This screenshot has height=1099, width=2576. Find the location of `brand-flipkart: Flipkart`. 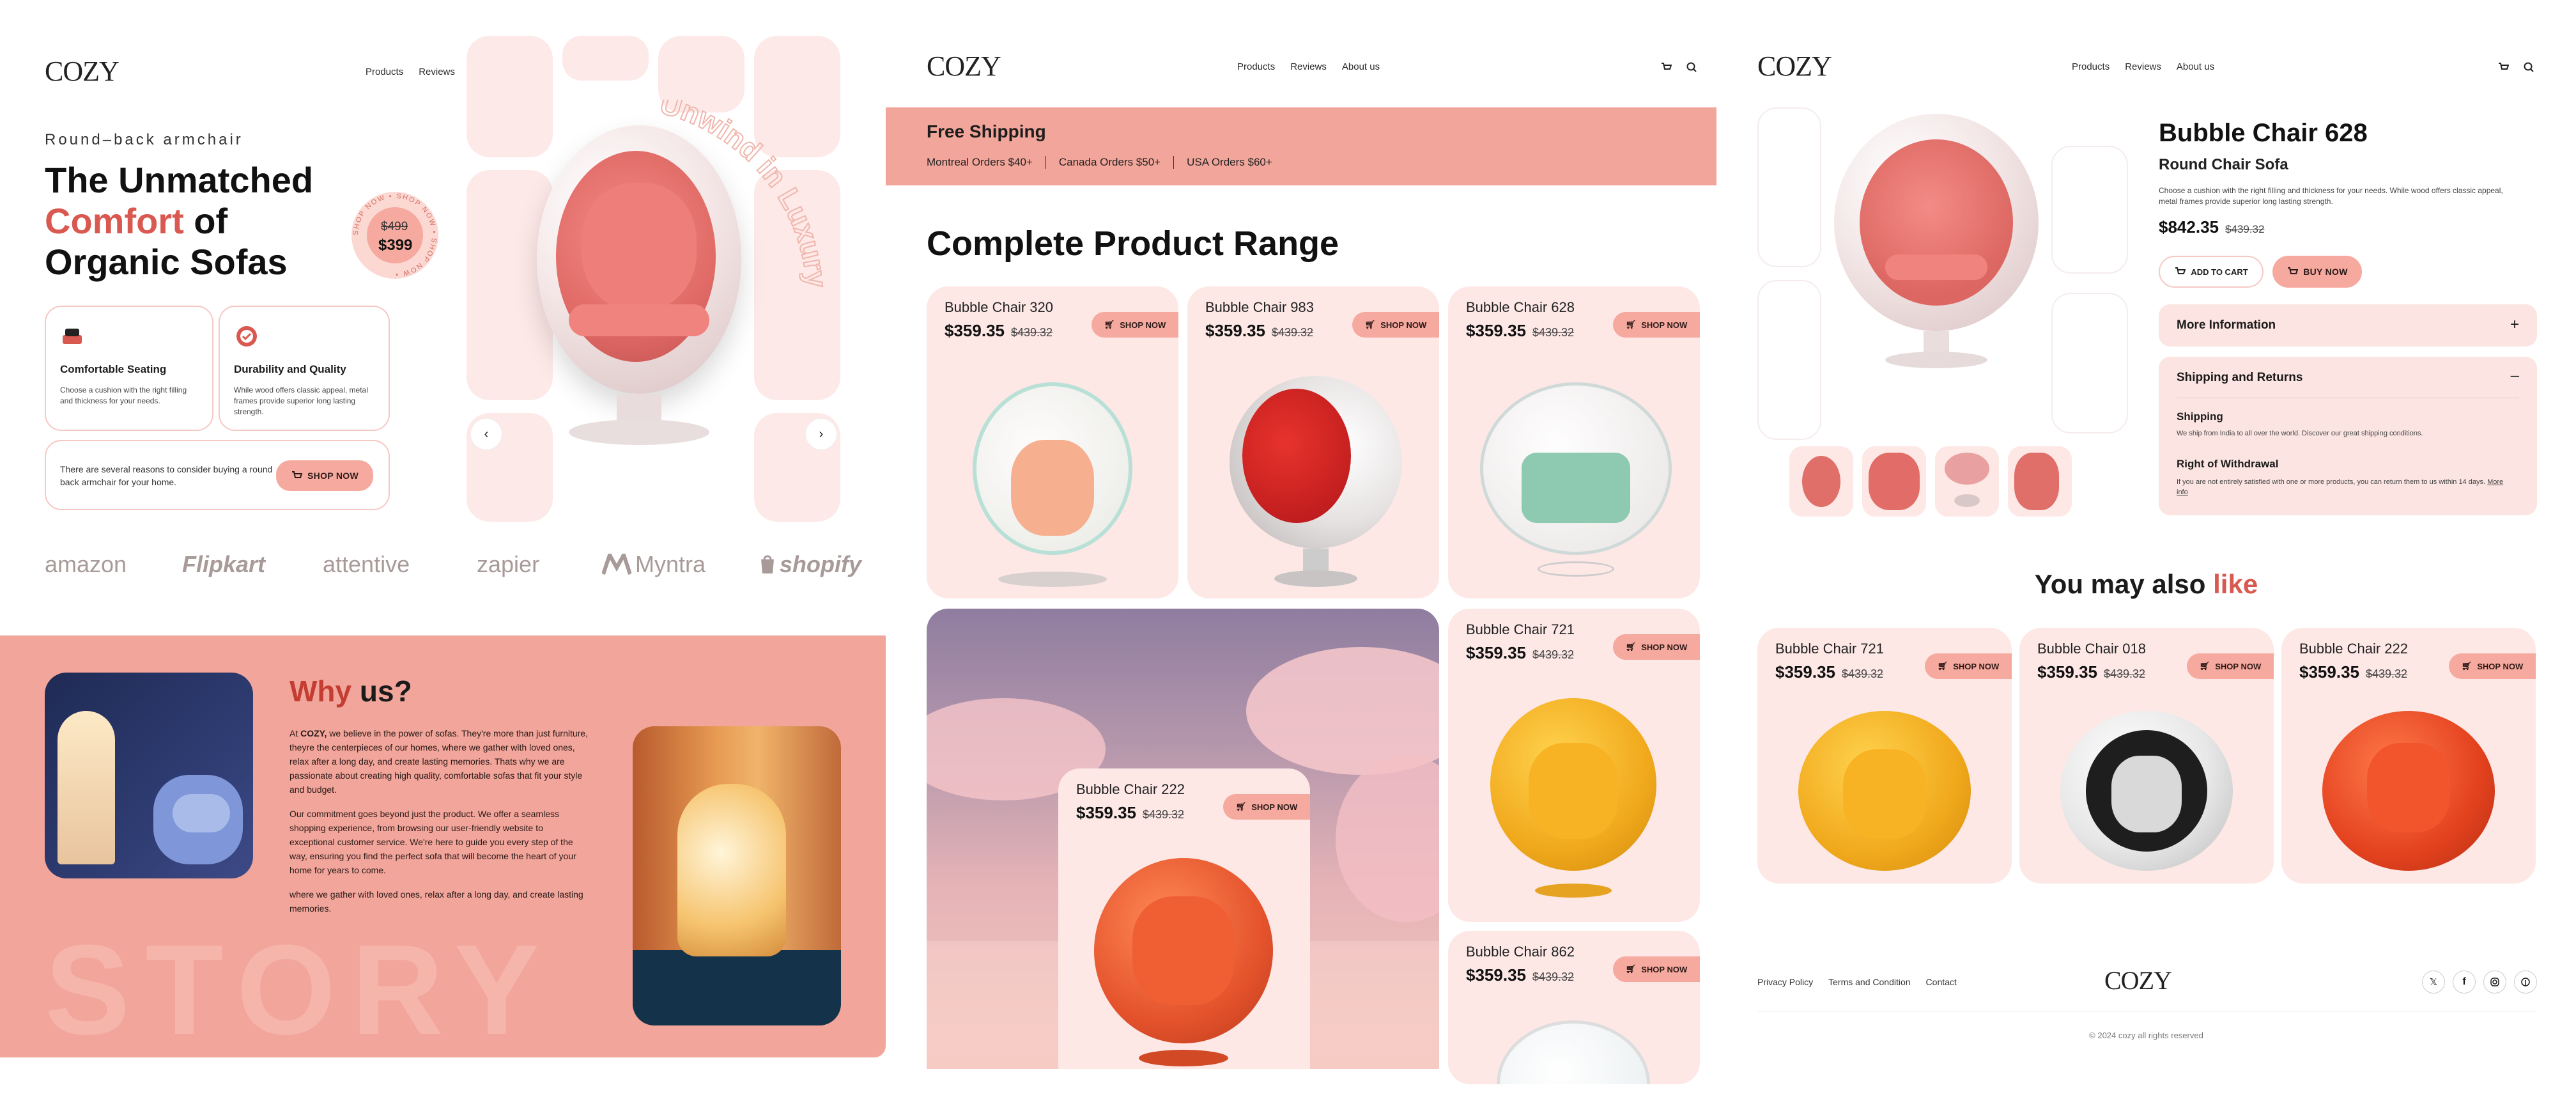

brand-flipkart: Flipkart is located at coordinates (224, 564).